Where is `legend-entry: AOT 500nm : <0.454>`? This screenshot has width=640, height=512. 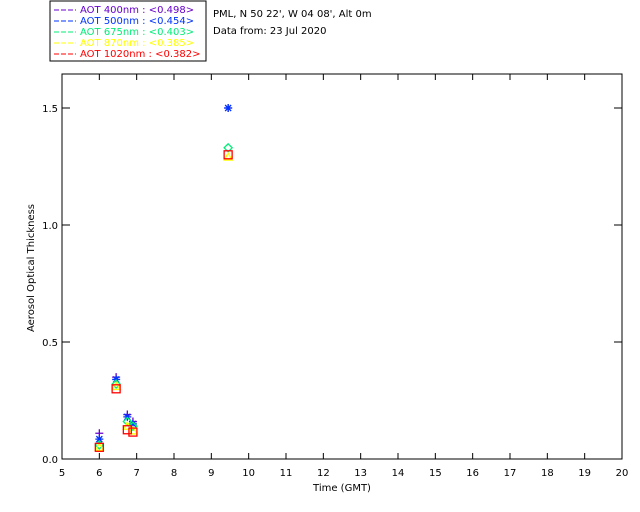 legend-entry: AOT 500nm : <0.454> is located at coordinates (137, 21).